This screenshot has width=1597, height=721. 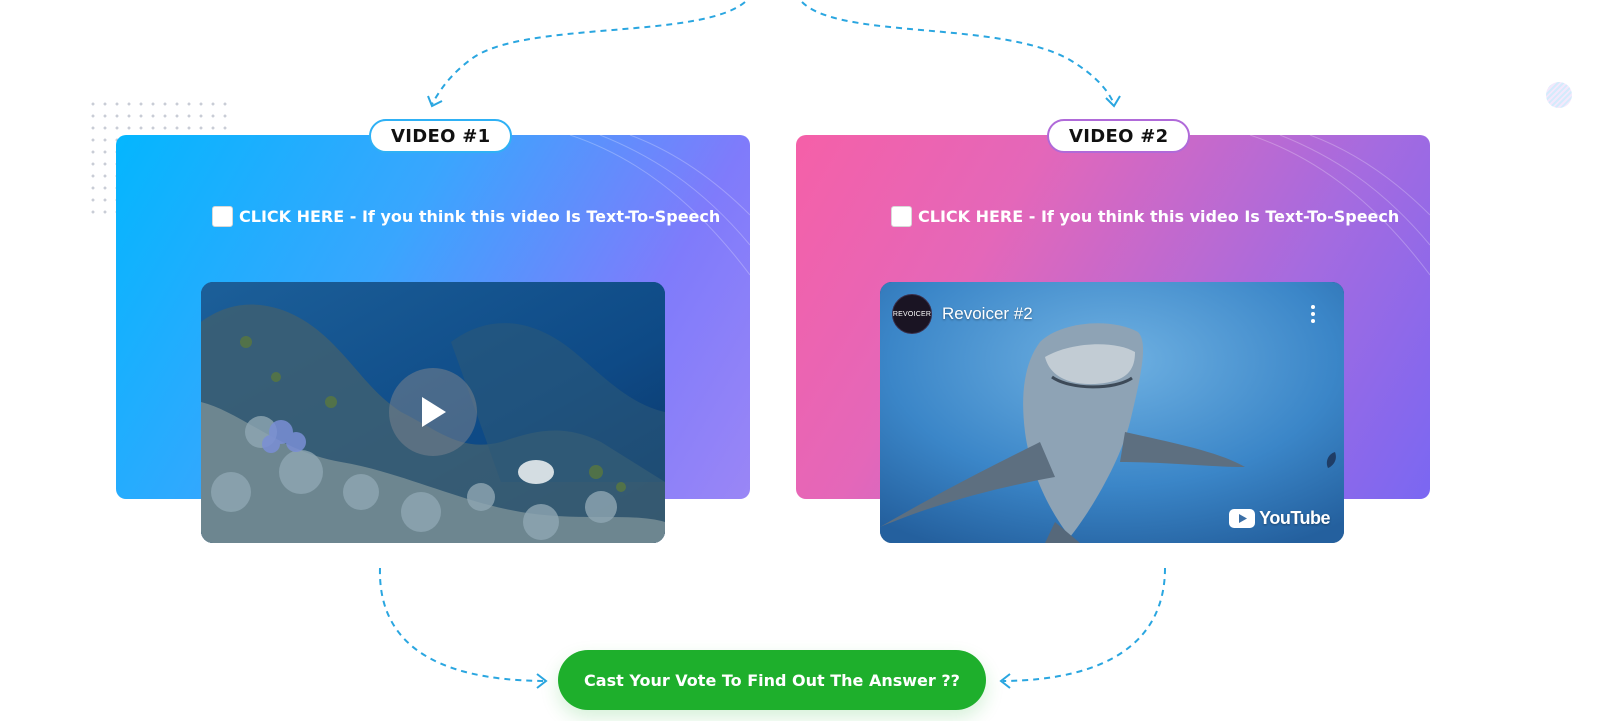 I want to click on kebab-menu-icon, so click(x=1313, y=314).